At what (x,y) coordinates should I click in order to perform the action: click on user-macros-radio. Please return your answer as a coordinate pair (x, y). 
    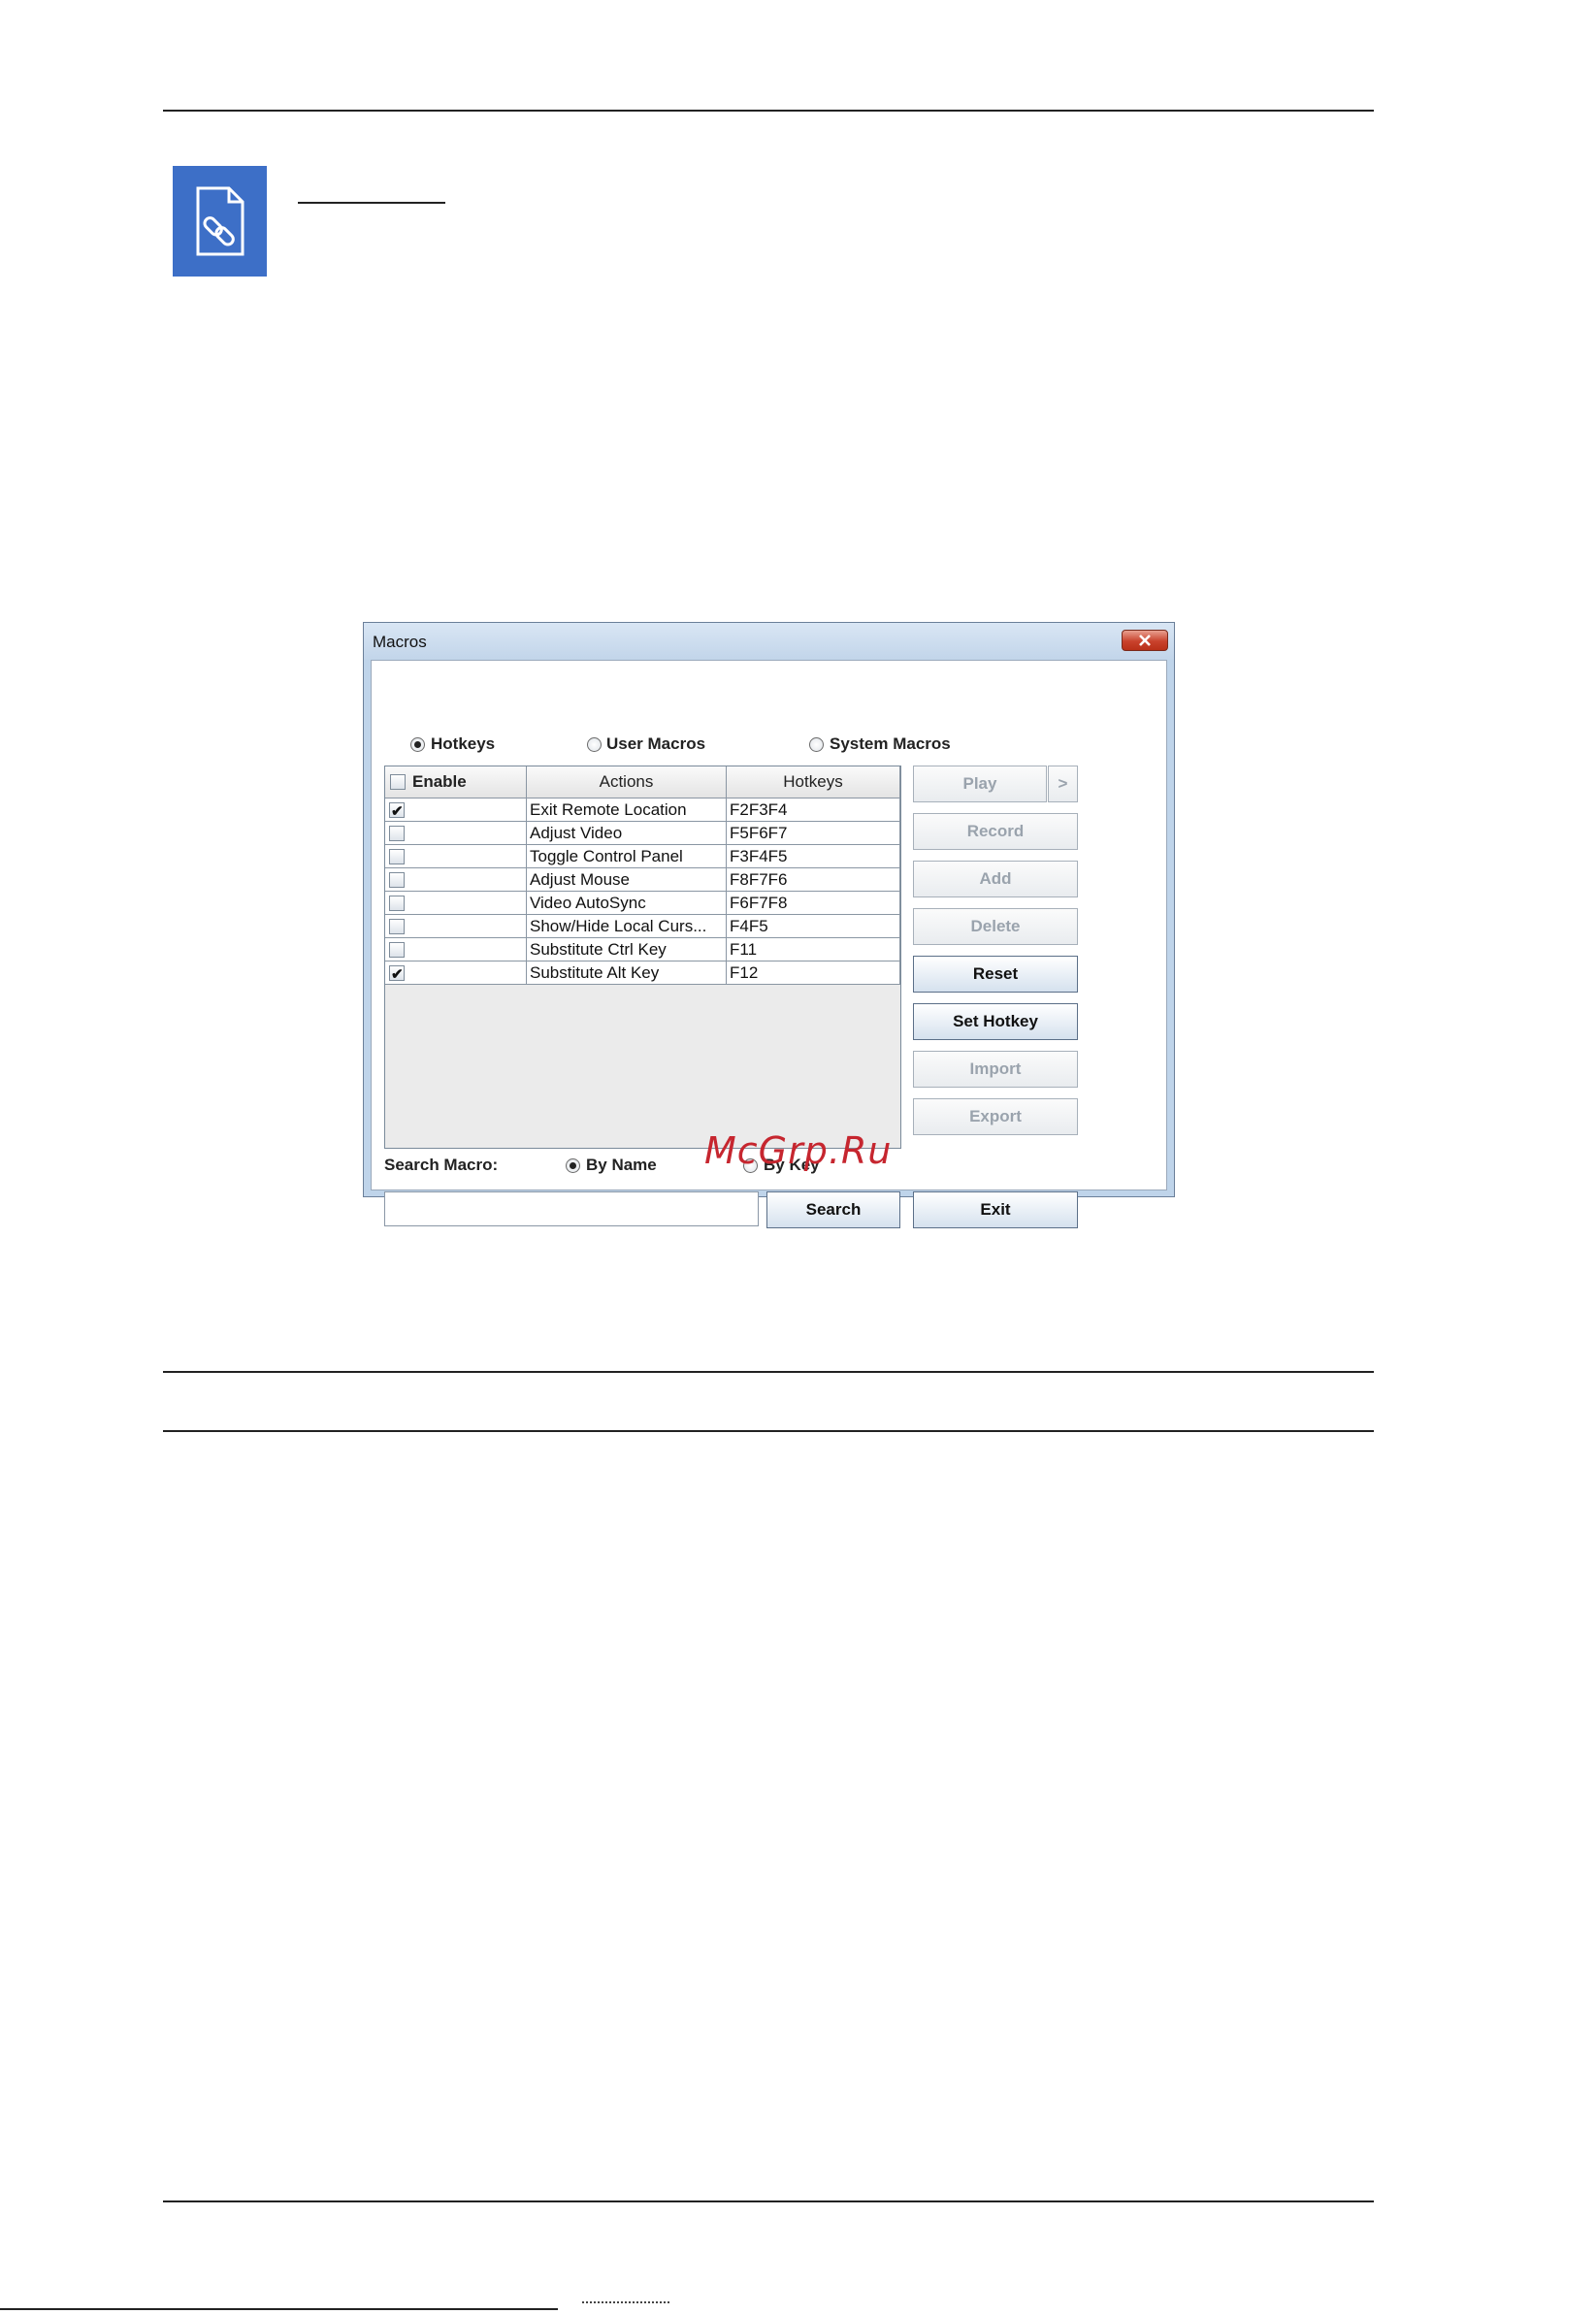
    Looking at the image, I should click on (594, 744).